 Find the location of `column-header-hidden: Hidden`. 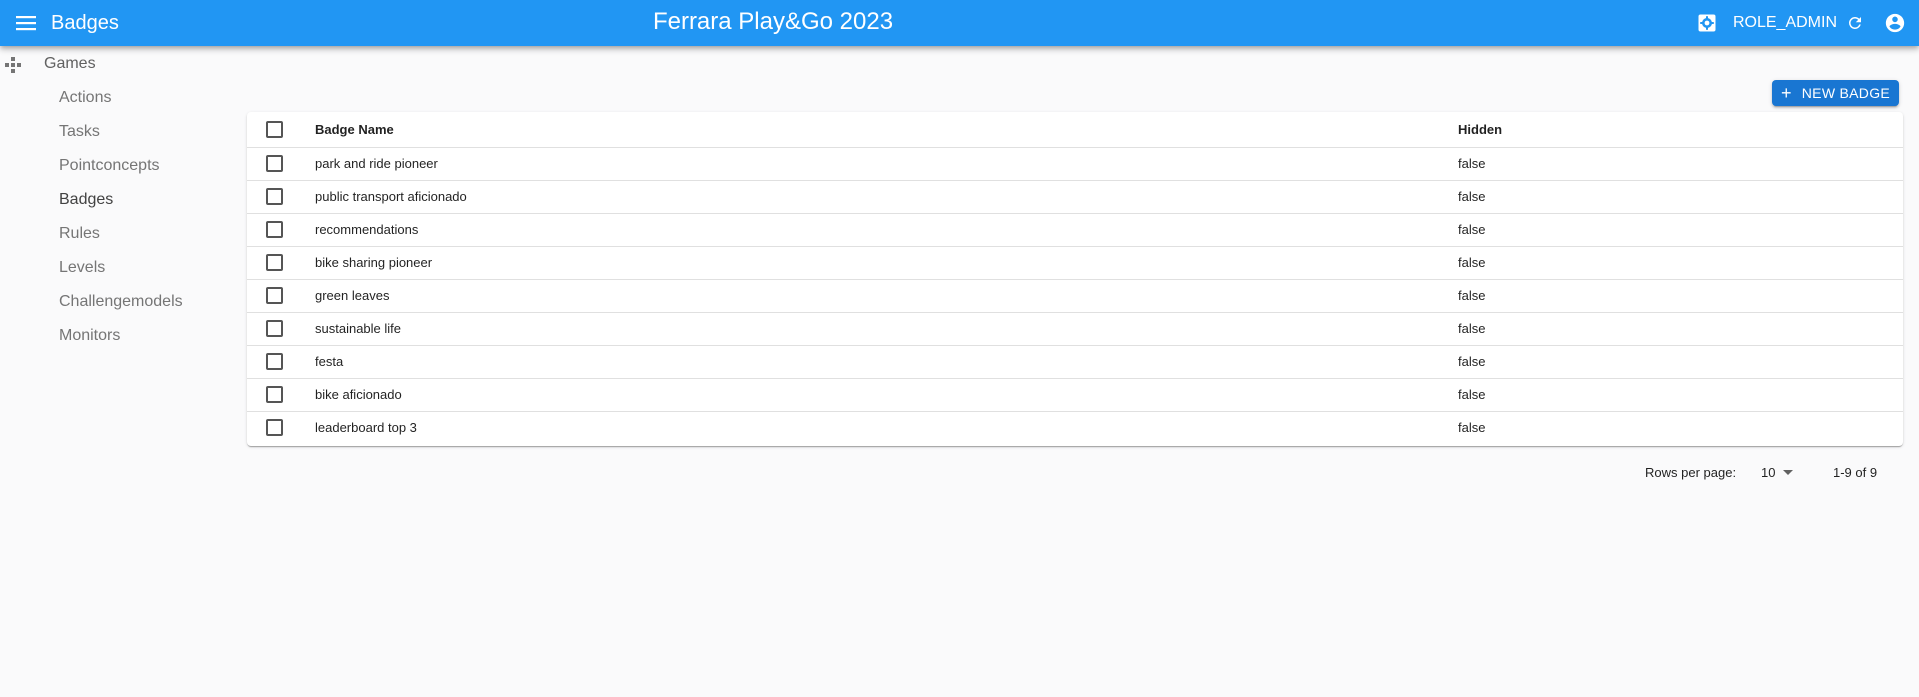

column-header-hidden: Hidden is located at coordinates (1680, 130).